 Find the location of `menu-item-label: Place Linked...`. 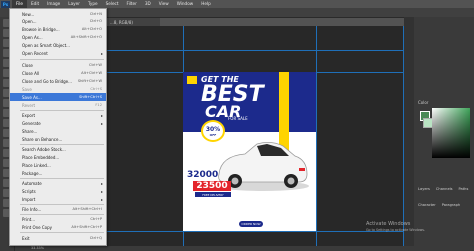

menu-item-label: Place Linked... is located at coordinates (36, 165).